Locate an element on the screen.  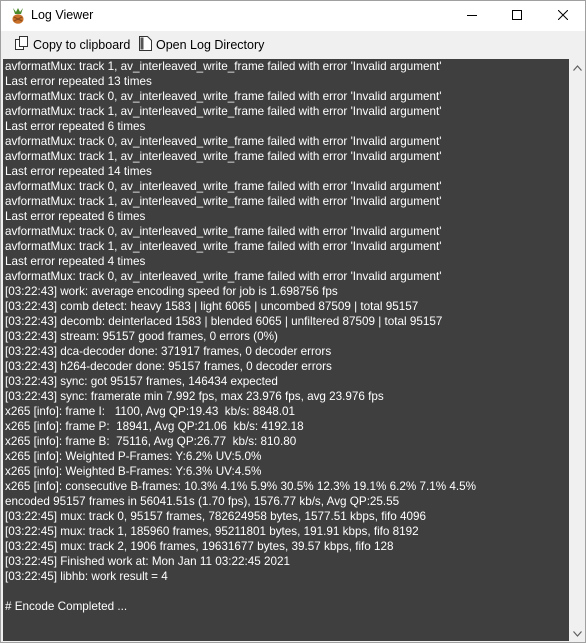
scroll-down-arrow-icon is located at coordinates (577, 633).